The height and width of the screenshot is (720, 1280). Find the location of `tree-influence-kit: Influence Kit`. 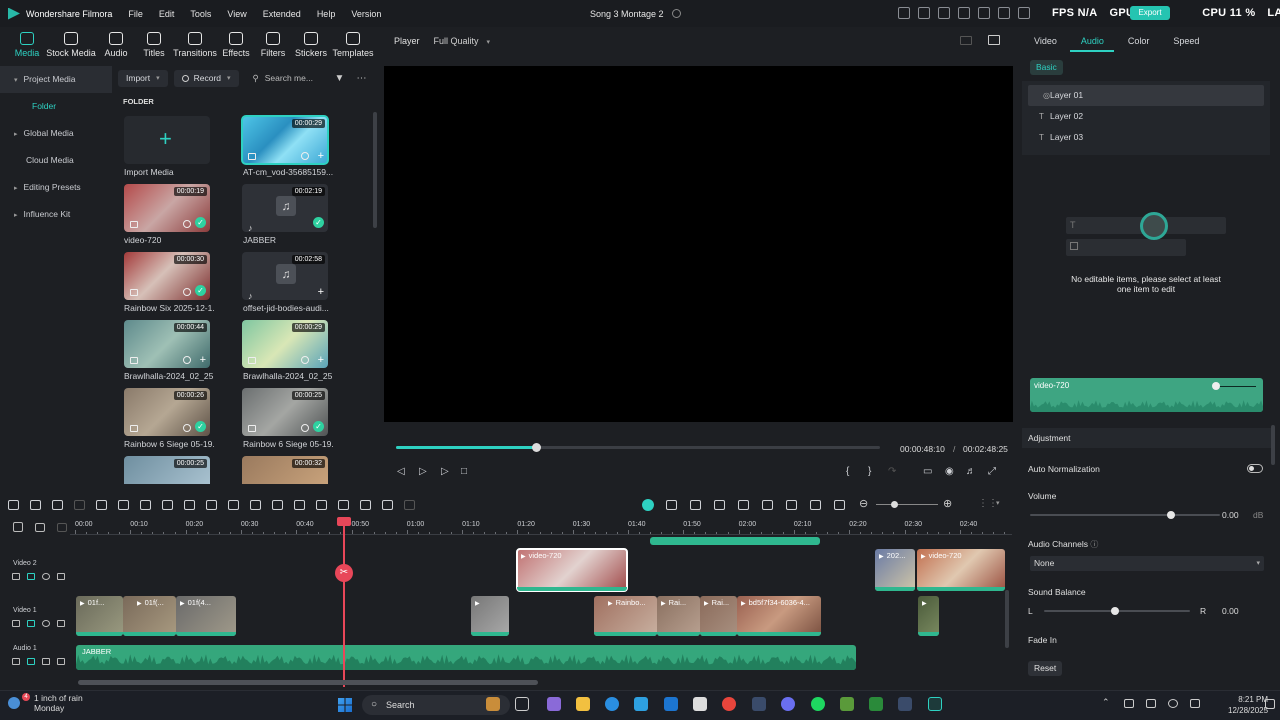

tree-influence-kit: Influence Kit is located at coordinates (56, 214).